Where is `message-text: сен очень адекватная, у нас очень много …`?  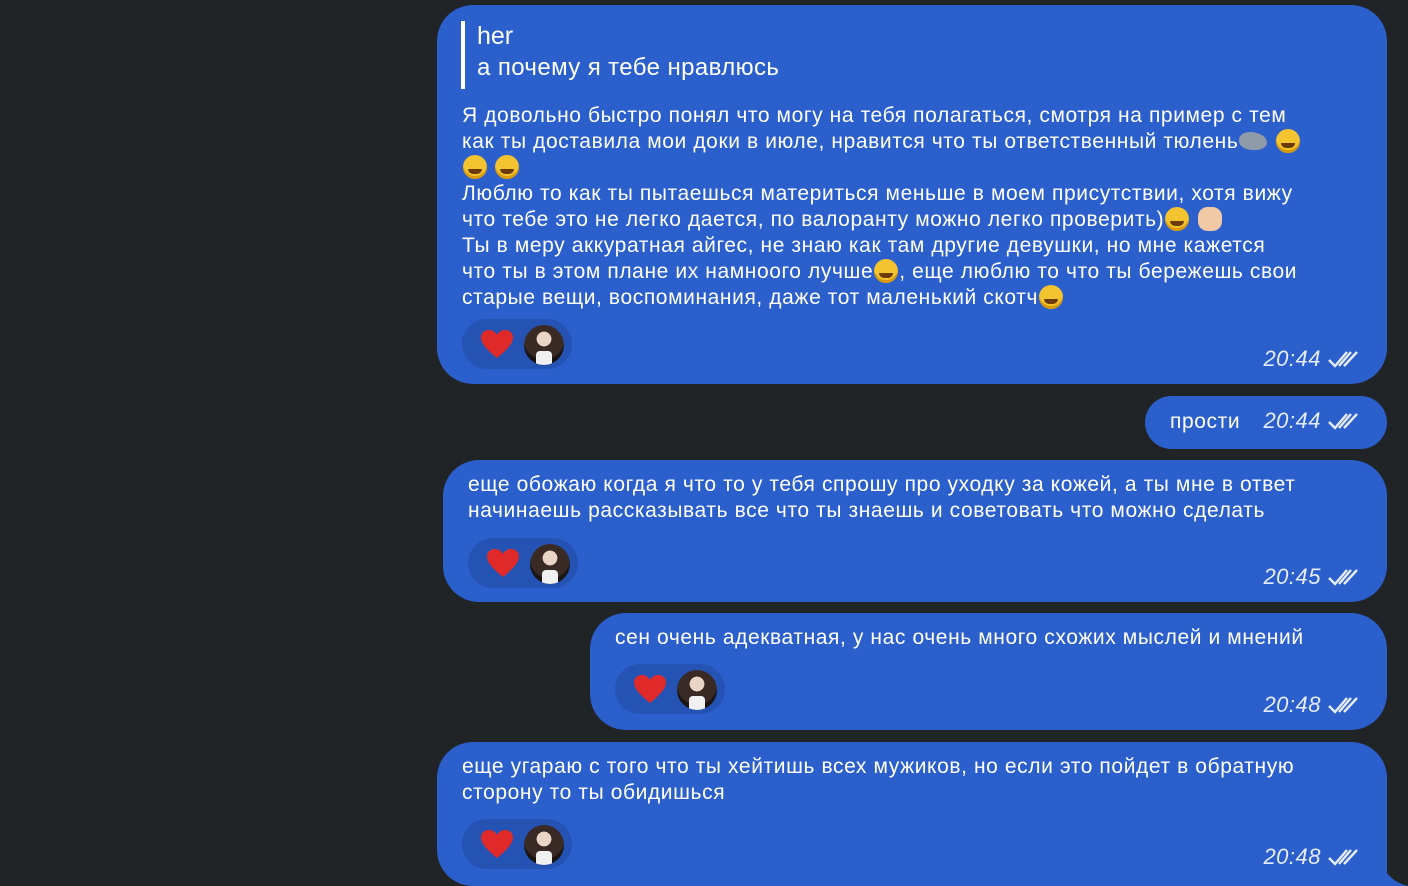 message-text: сен очень адекватная, у нас очень много … is located at coordinates (959, 637).